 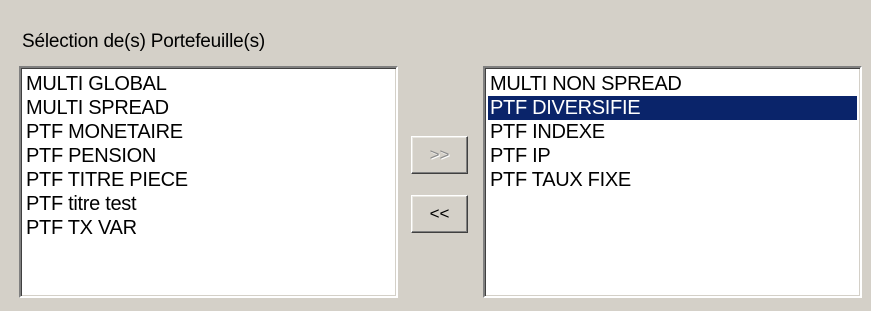 What do you see at coordinates (210, 228) in the screenshot?
I see `list-item-ptf-tx-var: PTF TX VAR` at bounding box center [210, 228].